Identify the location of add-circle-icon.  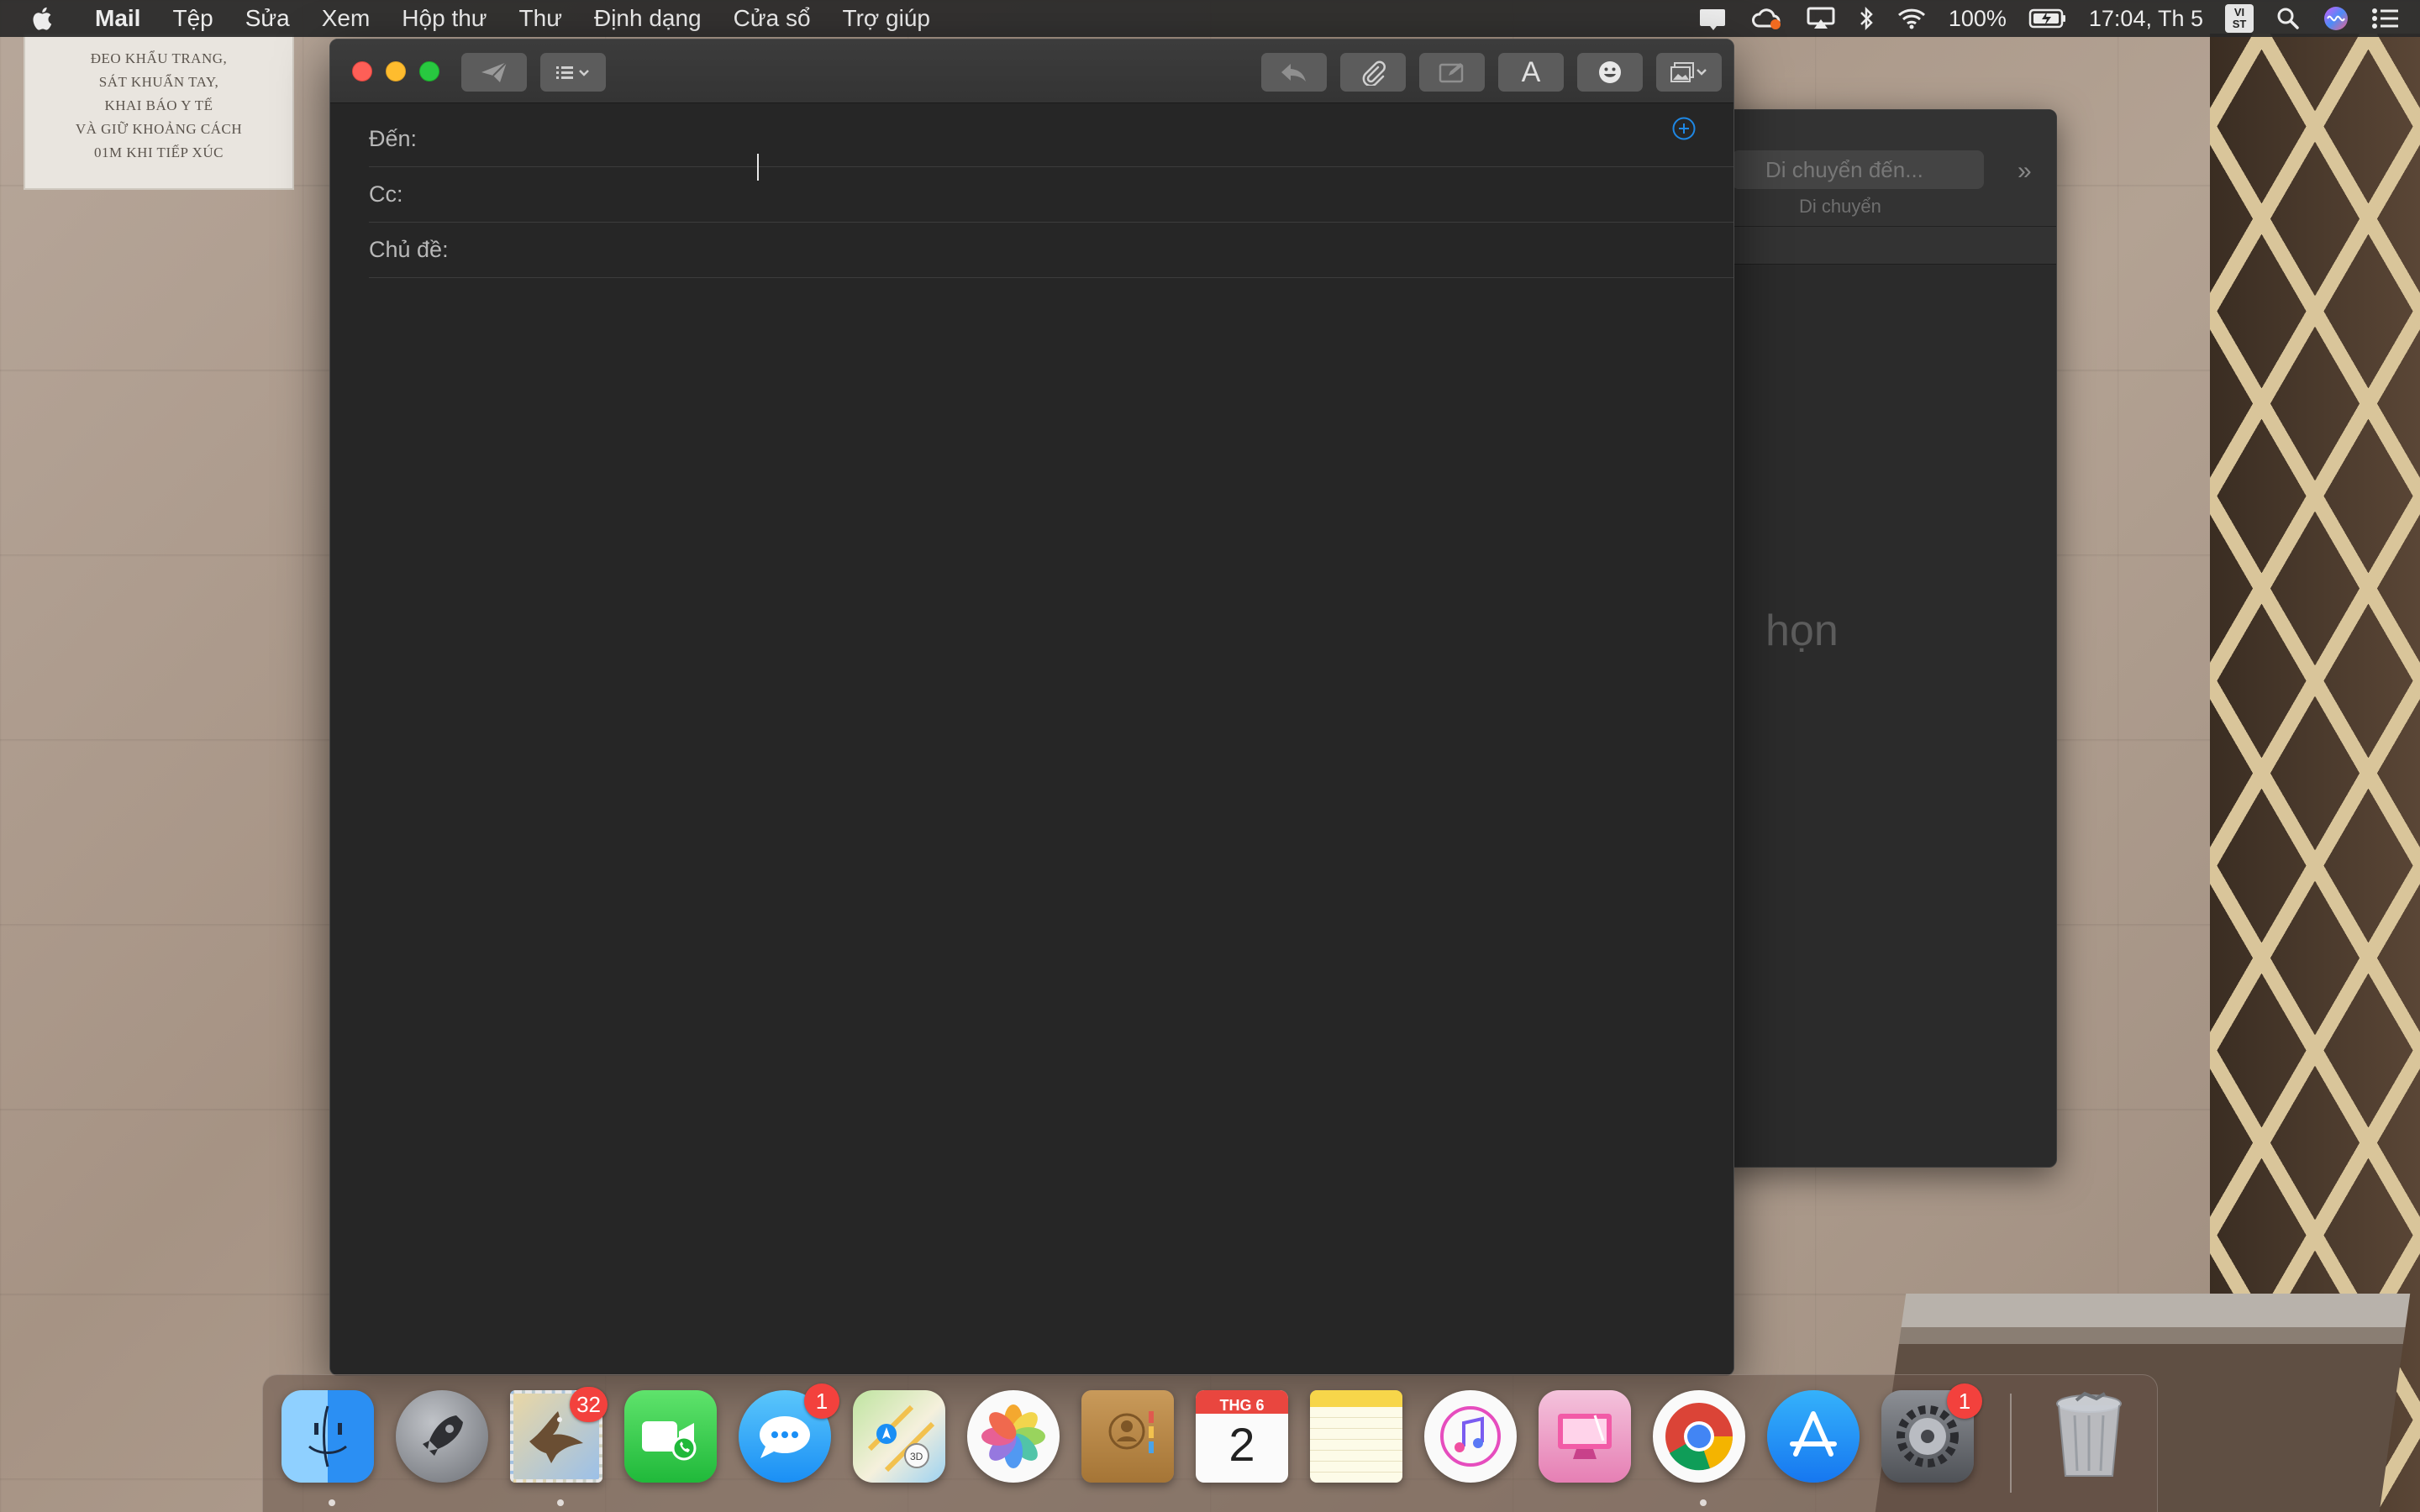
(1684, 128).